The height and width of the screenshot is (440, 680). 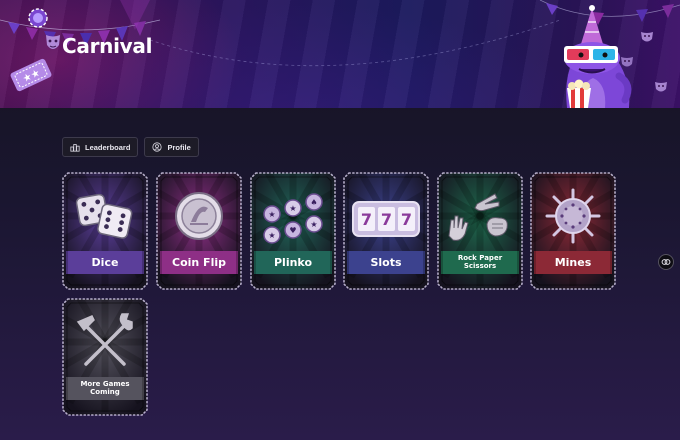 What do you see at coordinates (75, 148) in the screenshot?
I see `podium-icon` at bounding box center [75, 148].